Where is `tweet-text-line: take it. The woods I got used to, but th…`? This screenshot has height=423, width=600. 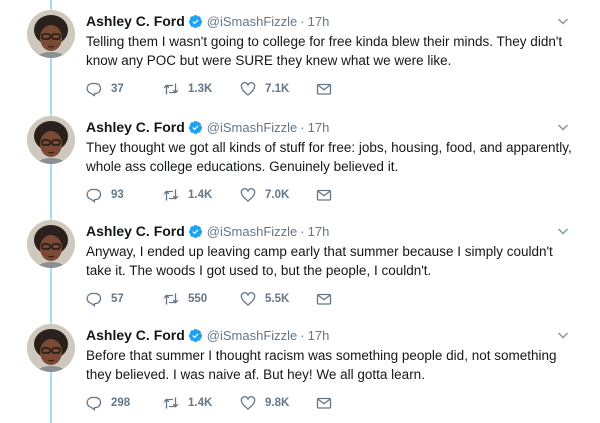 tweet-text-line: take it. The woods I got used to, but th… is located at coordinates (259, 270).